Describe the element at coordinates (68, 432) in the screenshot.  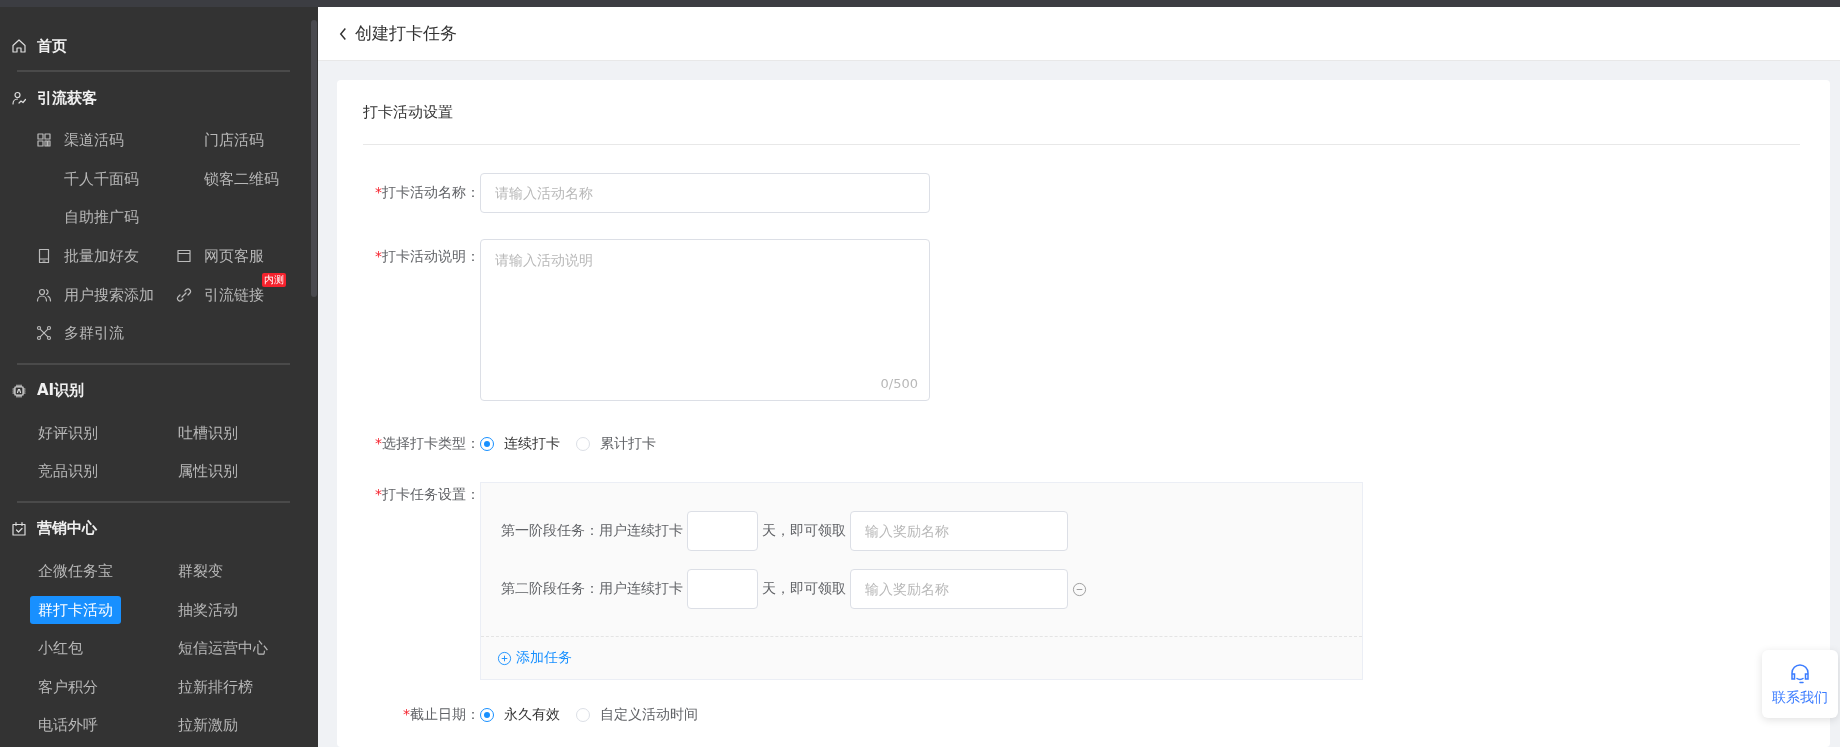
I see `menu-item: 好评识别` at that location.